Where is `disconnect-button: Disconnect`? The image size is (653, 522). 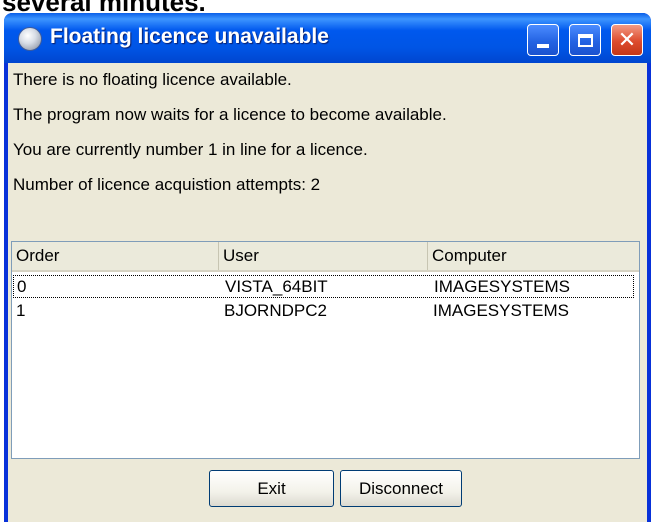
disconnect-button: Disconnect is located at coordinates (401, 488).